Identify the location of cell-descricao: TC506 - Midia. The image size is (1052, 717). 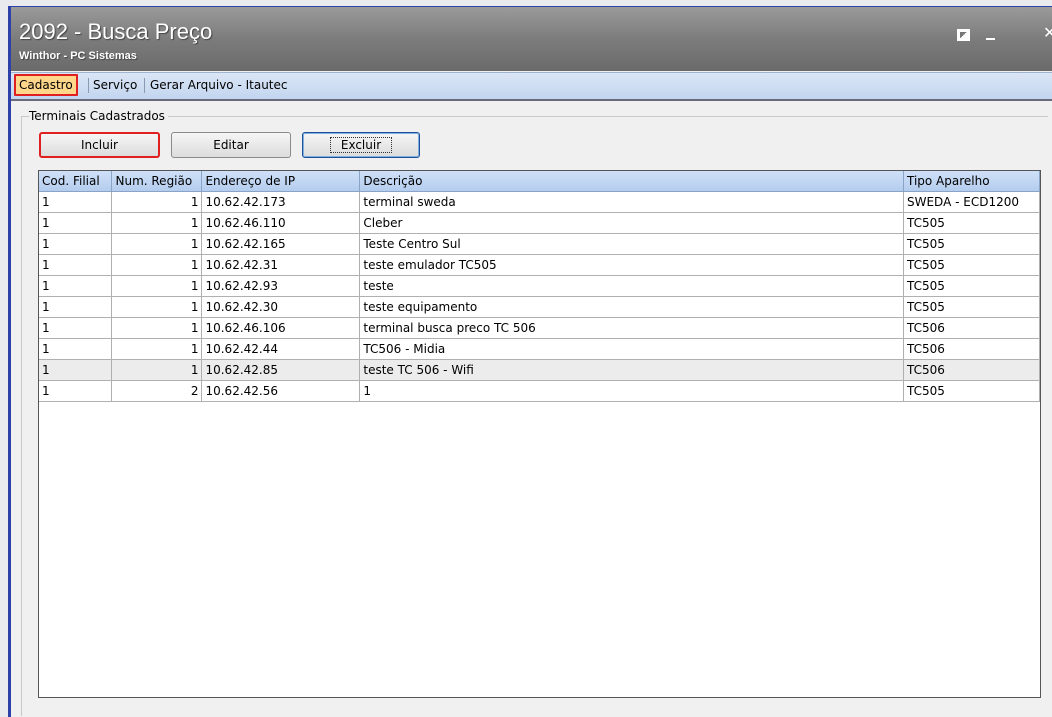
(631, 349).